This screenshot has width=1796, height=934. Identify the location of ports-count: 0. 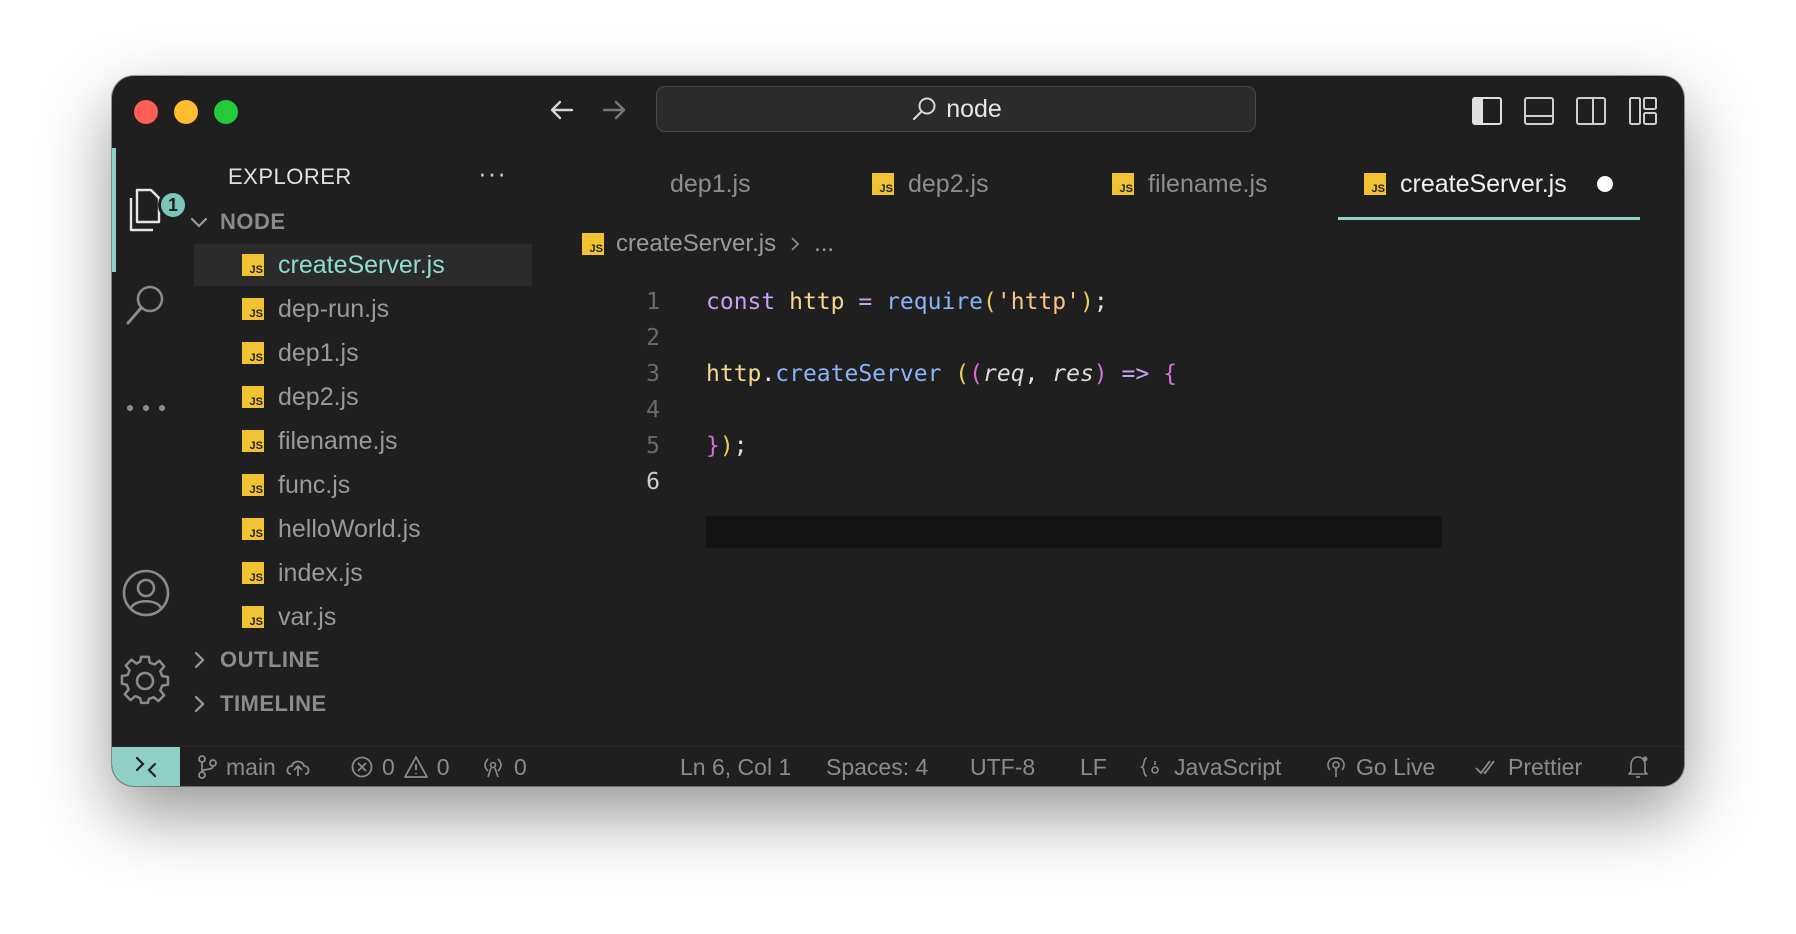
(520, 766).